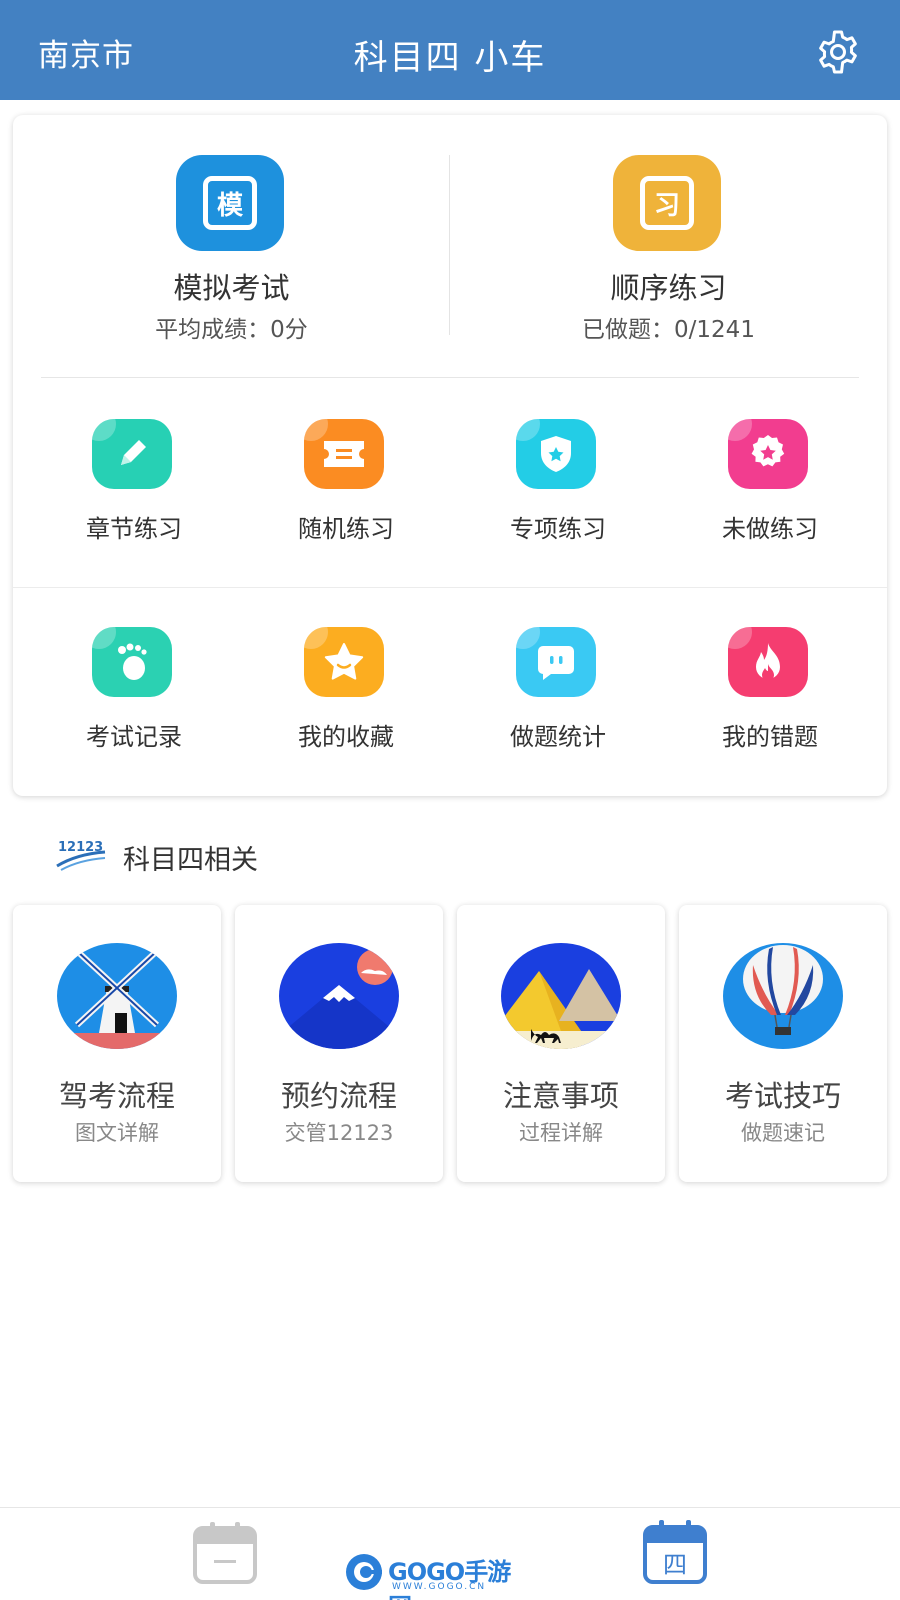 Image resolution: width=900 pixels, height=1600 pixels. What do you see at coordinates (675, 1565) in the screenshot?
I see `svg-text: 四` at bounding box center [675, 1565].